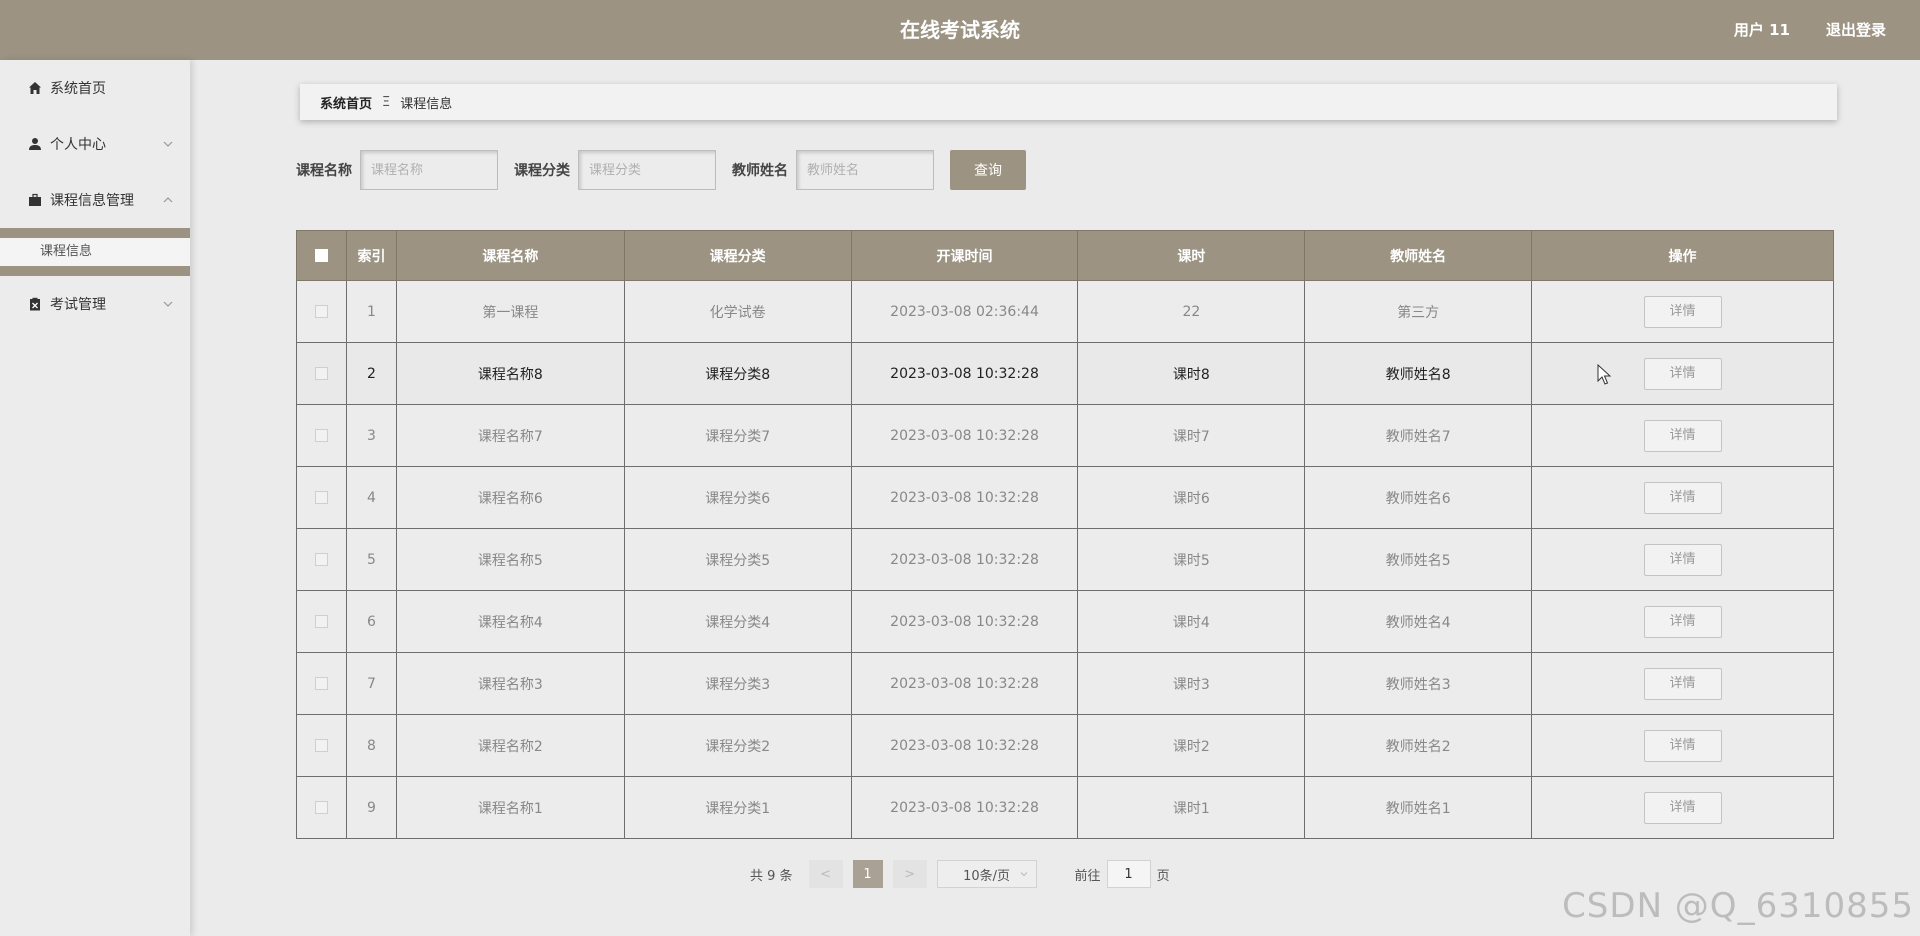  What do you see at coordinates (1163, 876) in the screenshot?
I see `page-suffix: 页` at bounding box center [1163, 876].